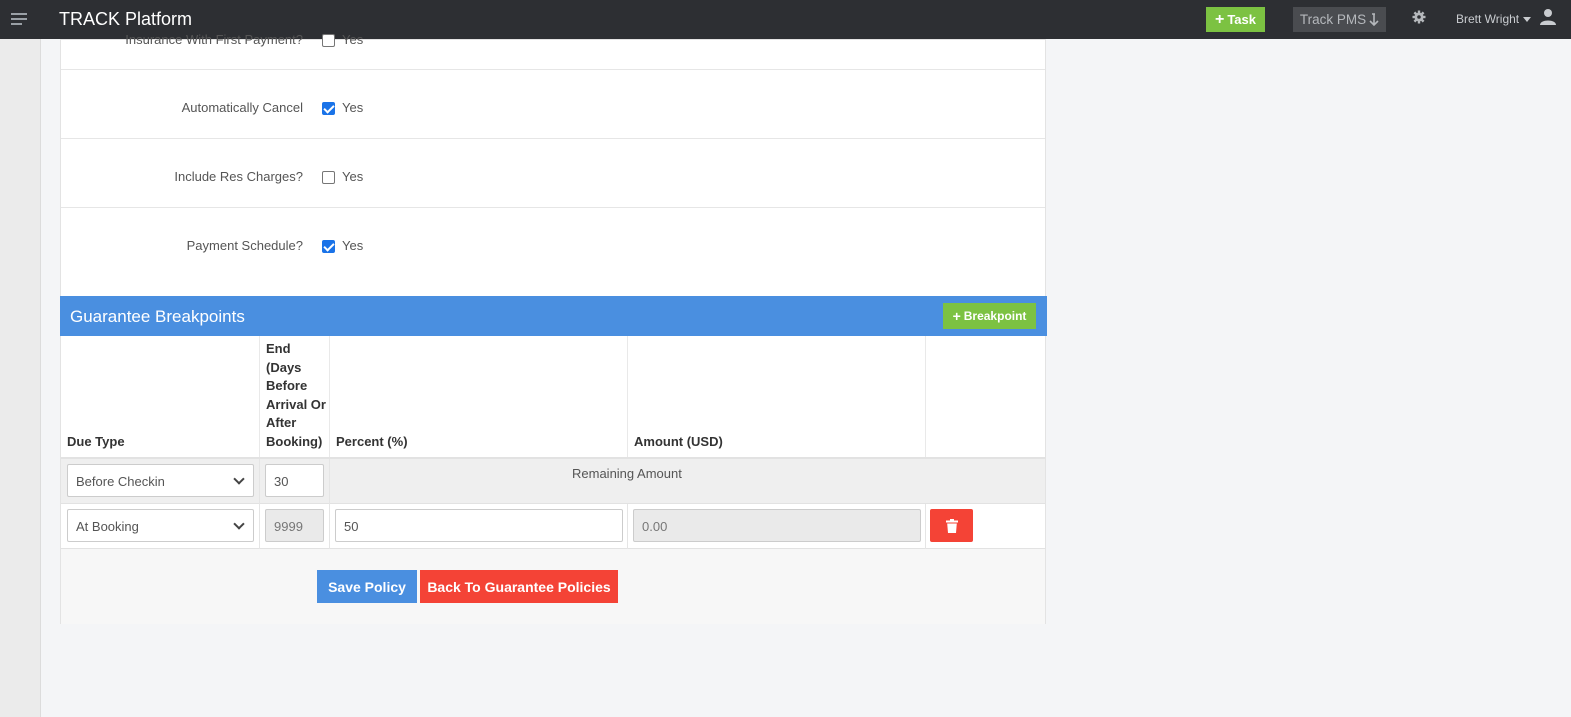  Describe the element at coordinates (214, 39) in the screenshot. I see `insurance-label: Insurance With First Payment?` at that location.